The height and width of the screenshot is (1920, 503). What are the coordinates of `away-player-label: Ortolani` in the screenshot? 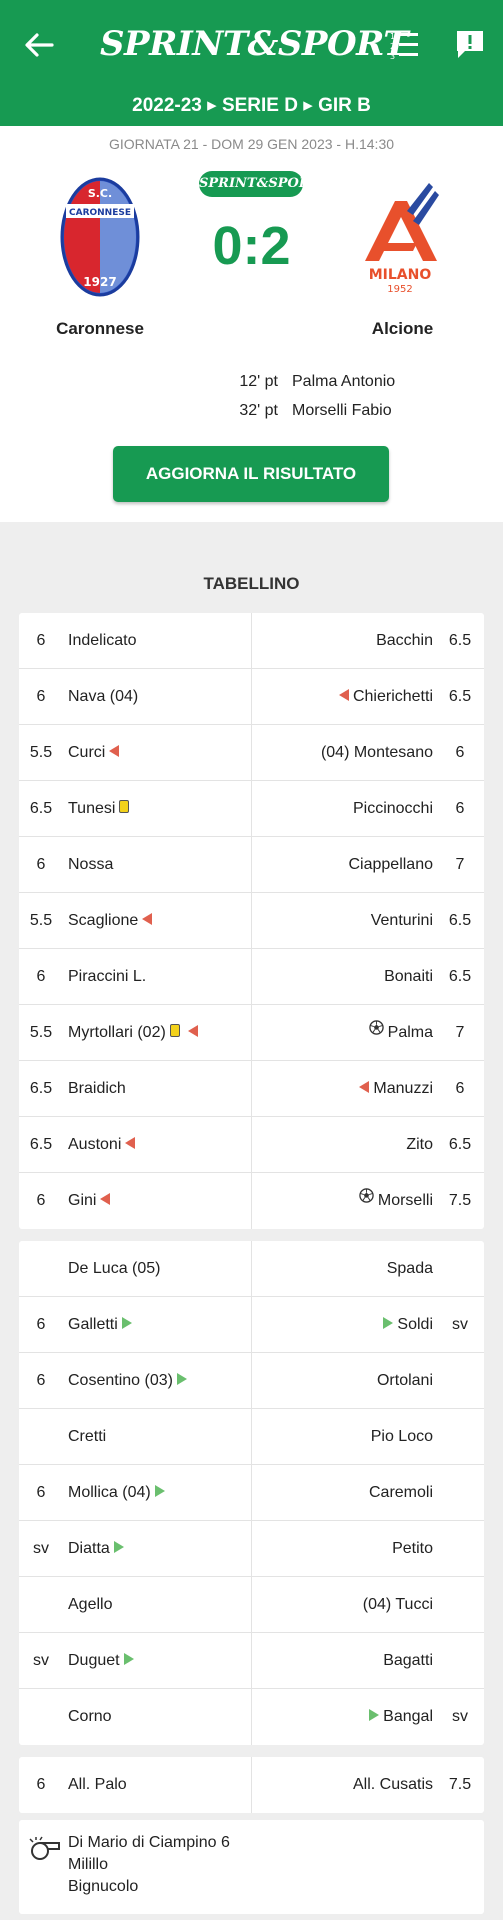 It's located at (404, 1380).